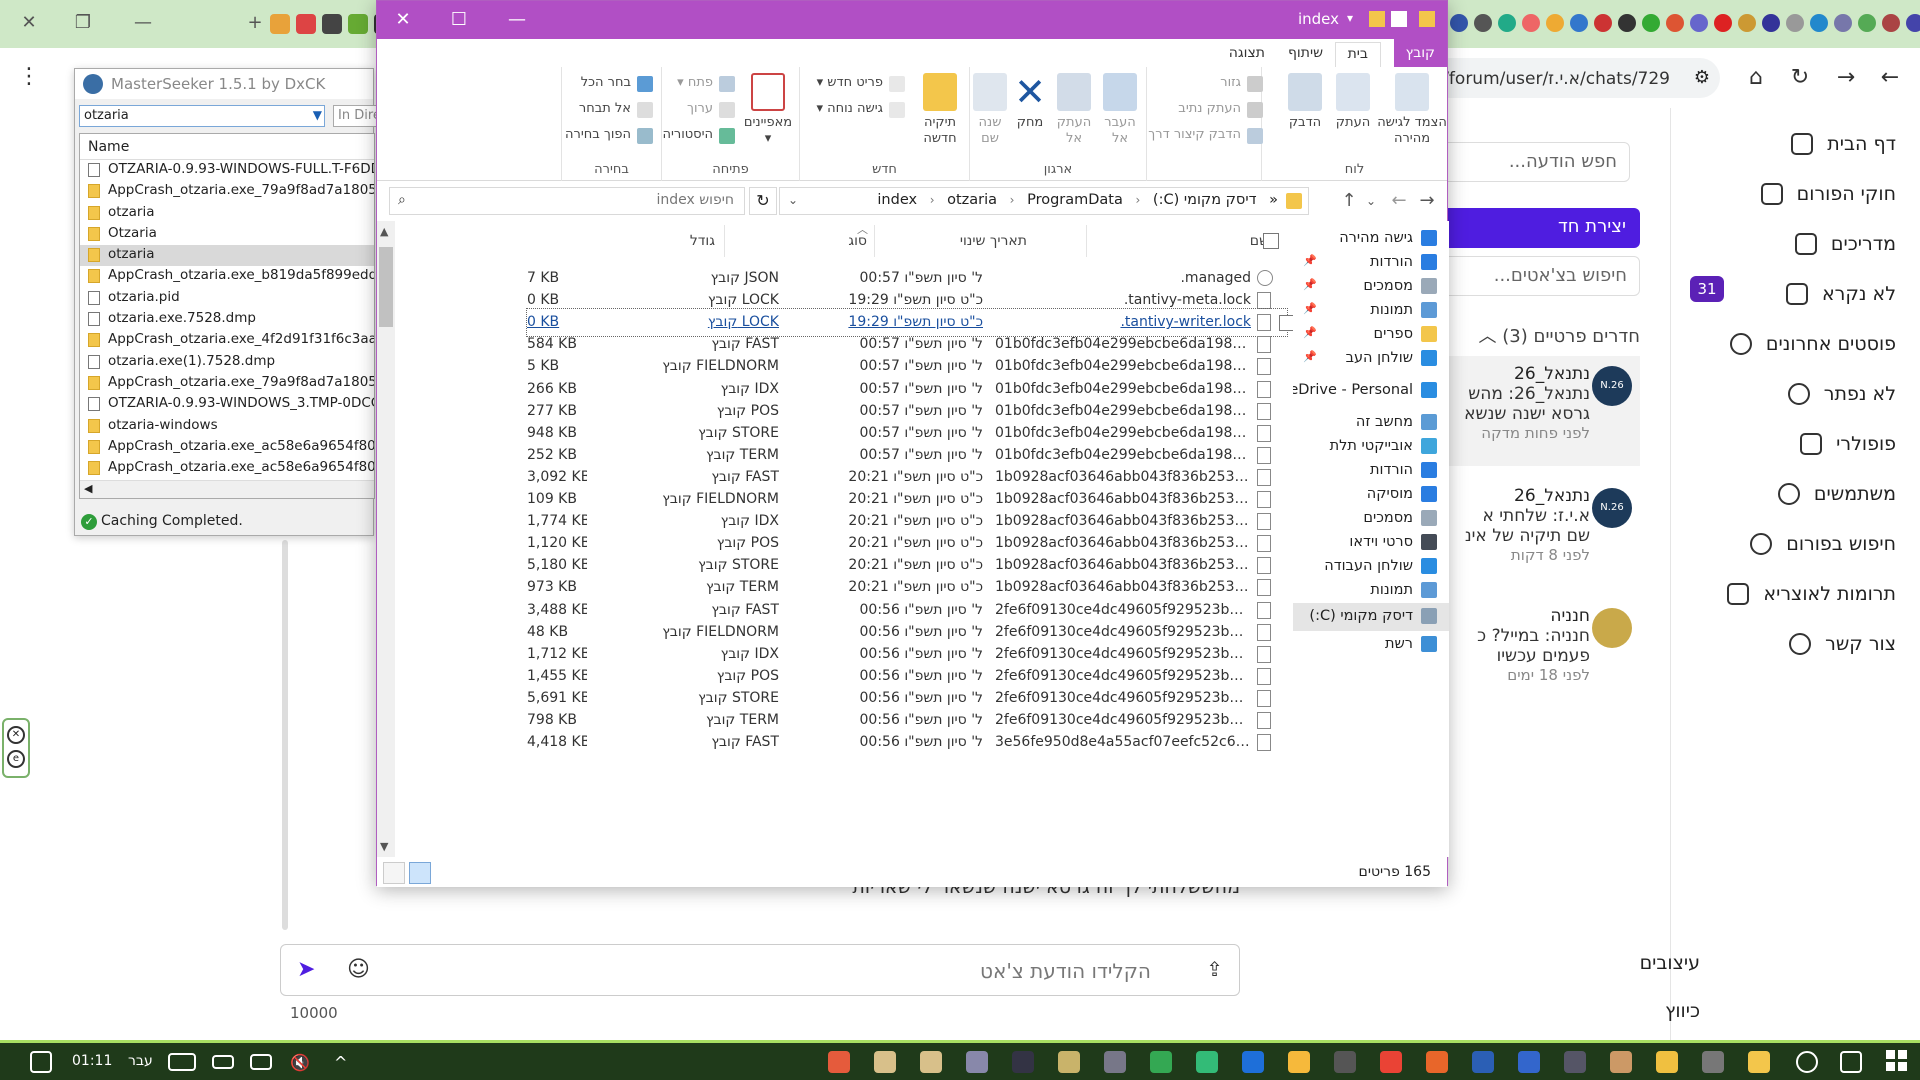  I want to click on browser-close-icon: ✕, so click(29, 24).